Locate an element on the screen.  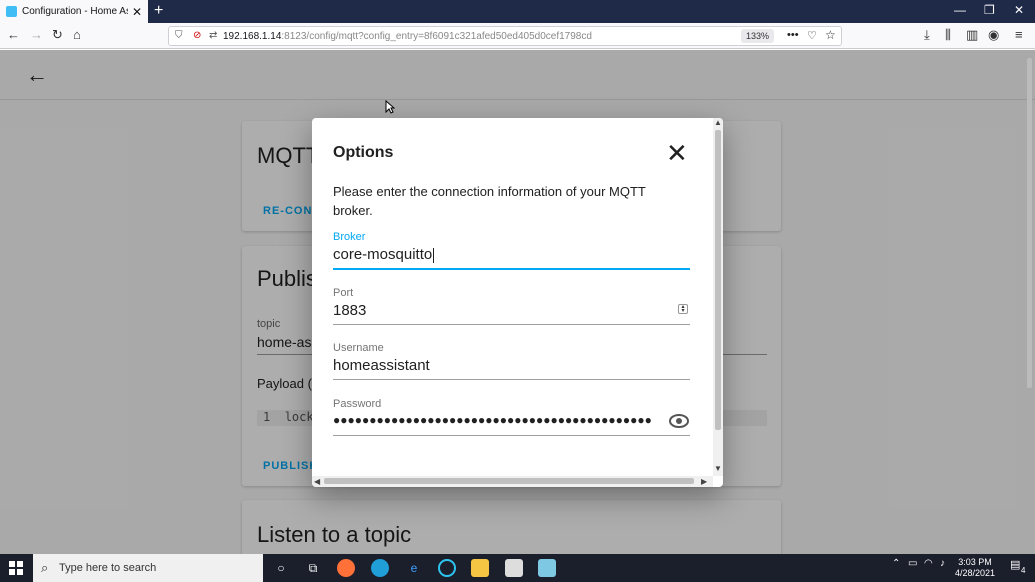
page-actions-icon: ••• is located at coordinates (793, 35).